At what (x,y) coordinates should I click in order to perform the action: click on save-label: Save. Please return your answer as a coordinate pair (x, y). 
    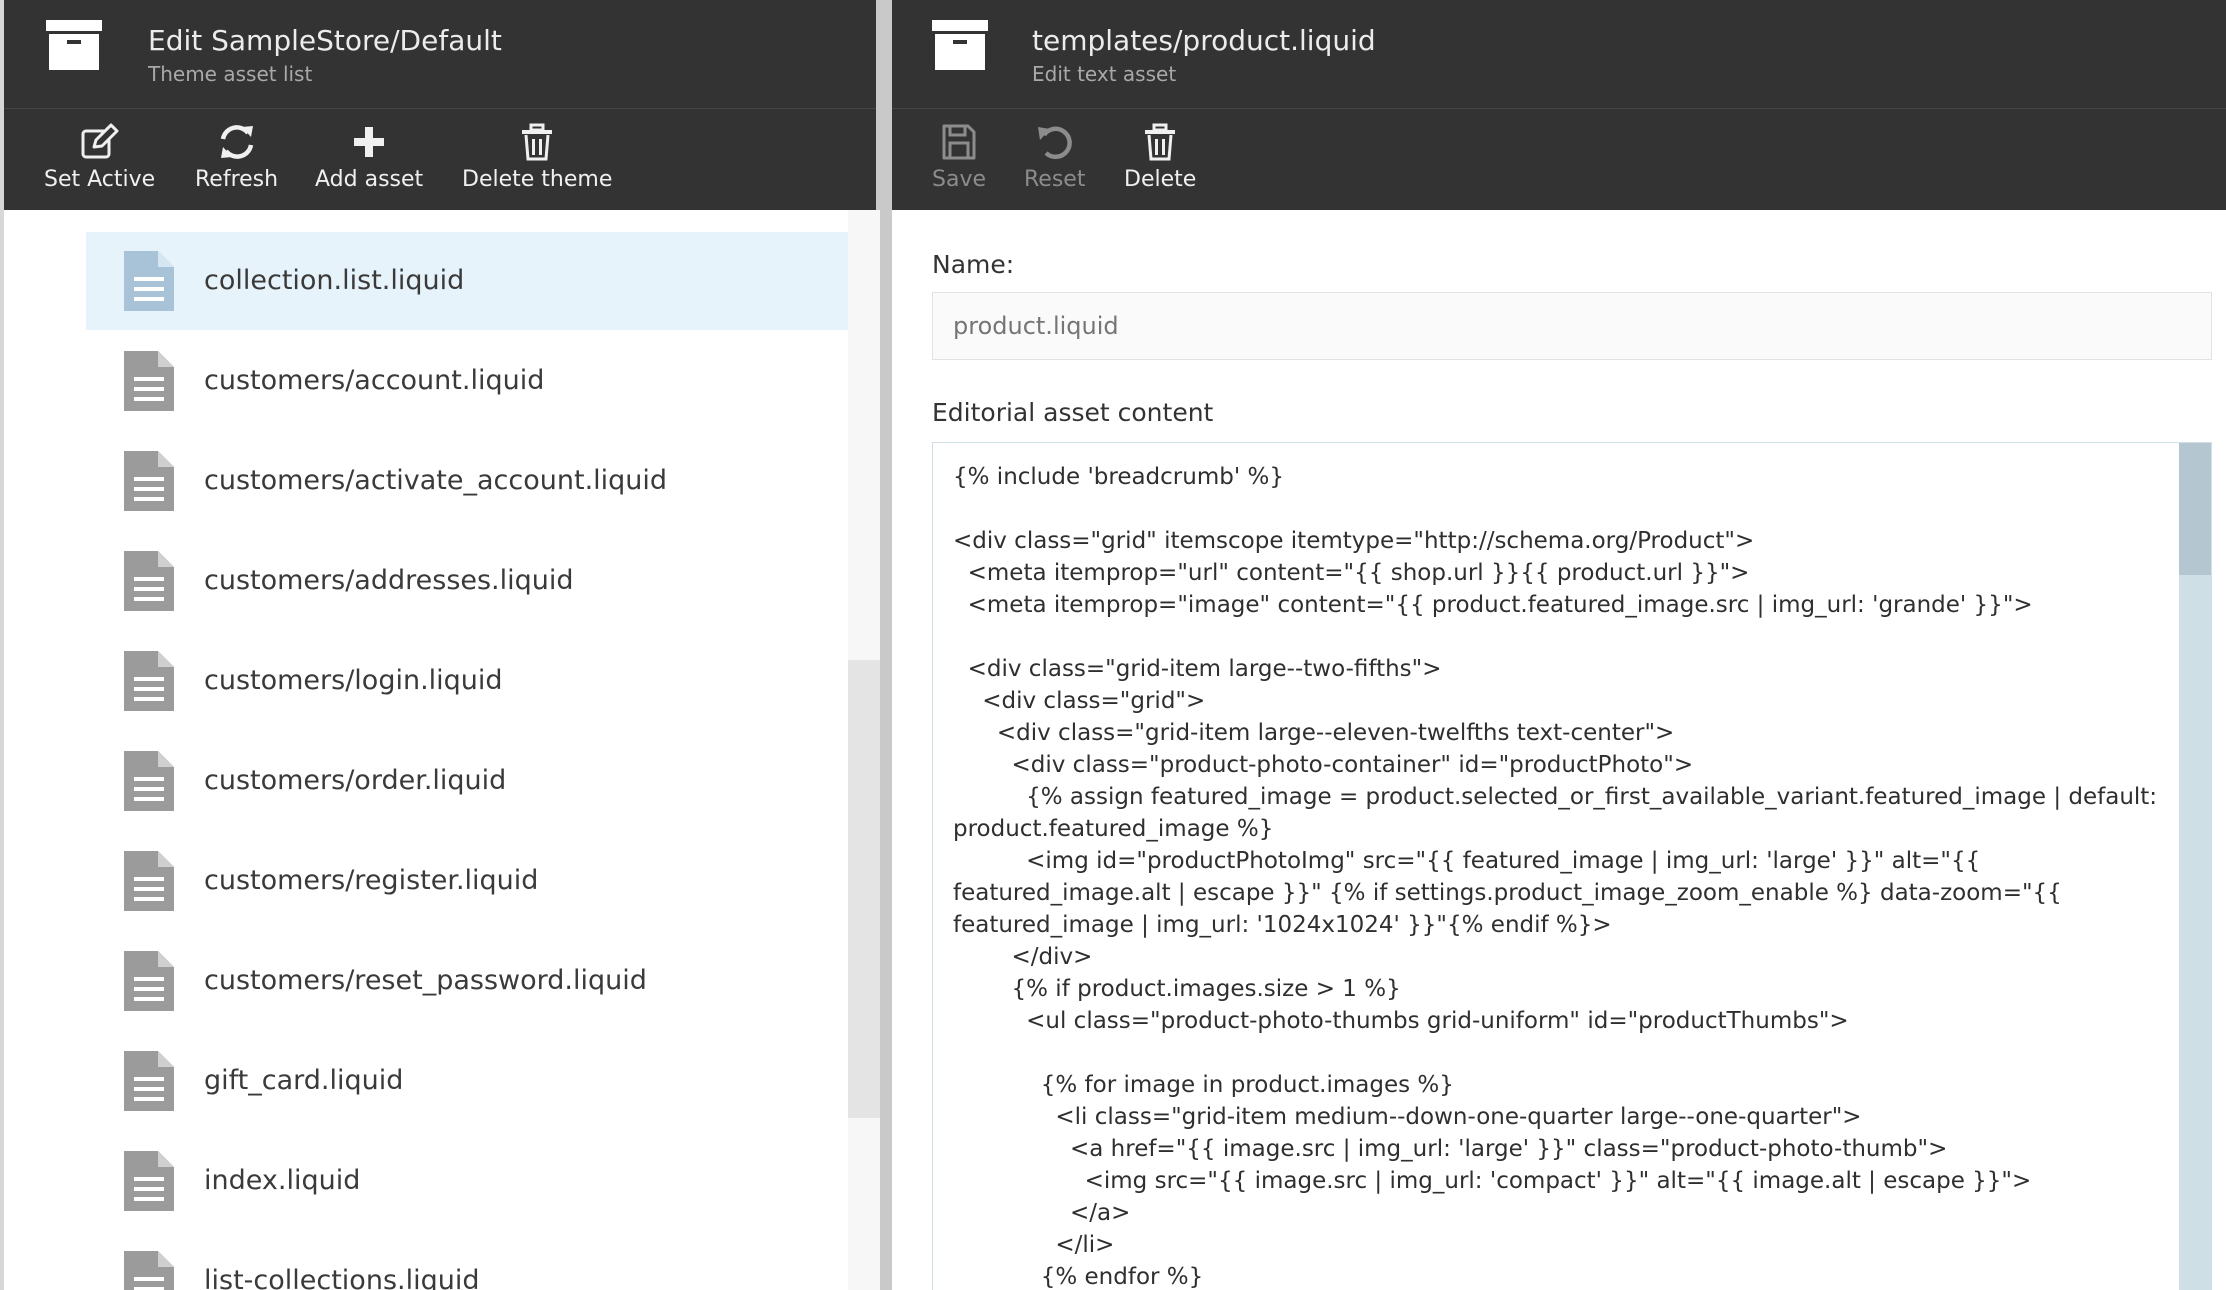
    Looking at the image, I should click on (959, 179).